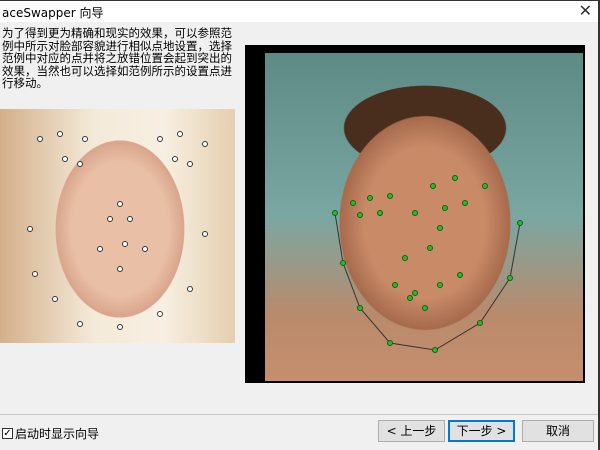 Image resolution: width=600 pixels, height=450 pixels. What do you see at coordinates (481, 431) in the screenshot?
I see `next-button: 下一步 >` at bounding box center [481, 431].